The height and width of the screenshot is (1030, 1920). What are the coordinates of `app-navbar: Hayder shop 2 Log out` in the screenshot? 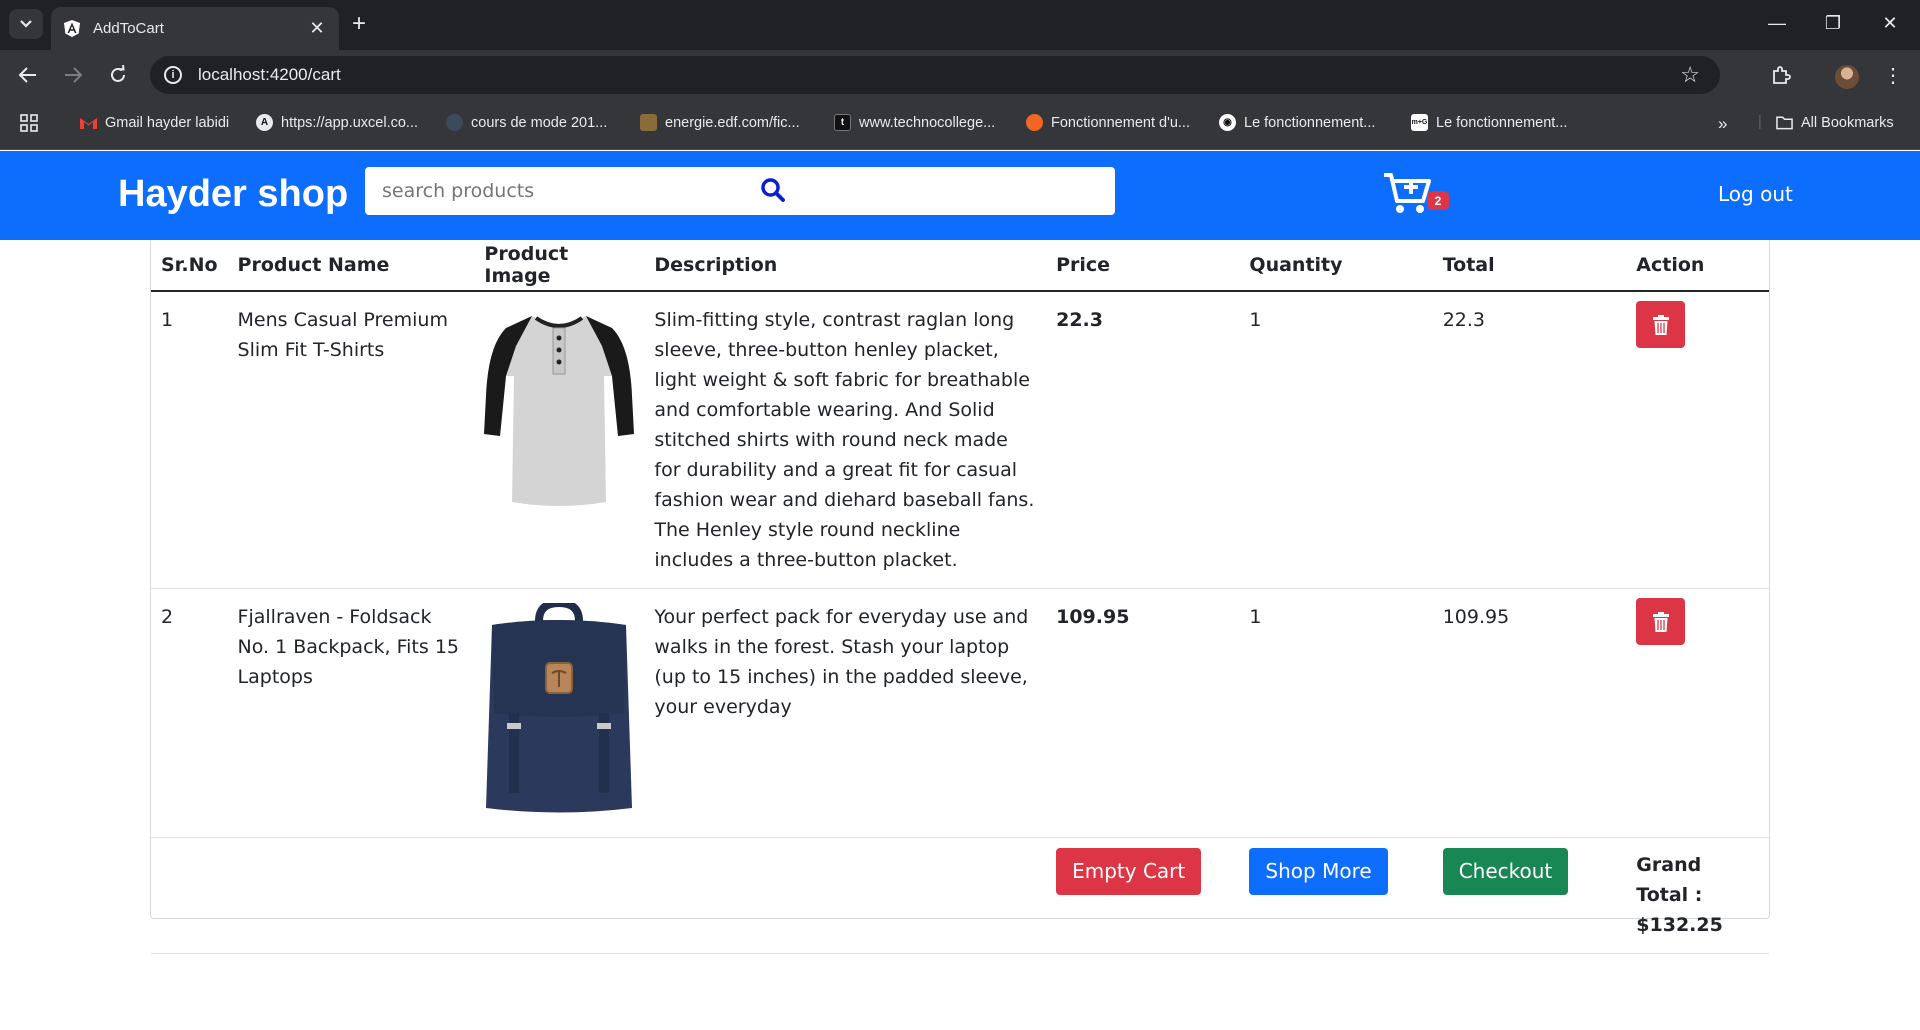 It's located at (960, 195).